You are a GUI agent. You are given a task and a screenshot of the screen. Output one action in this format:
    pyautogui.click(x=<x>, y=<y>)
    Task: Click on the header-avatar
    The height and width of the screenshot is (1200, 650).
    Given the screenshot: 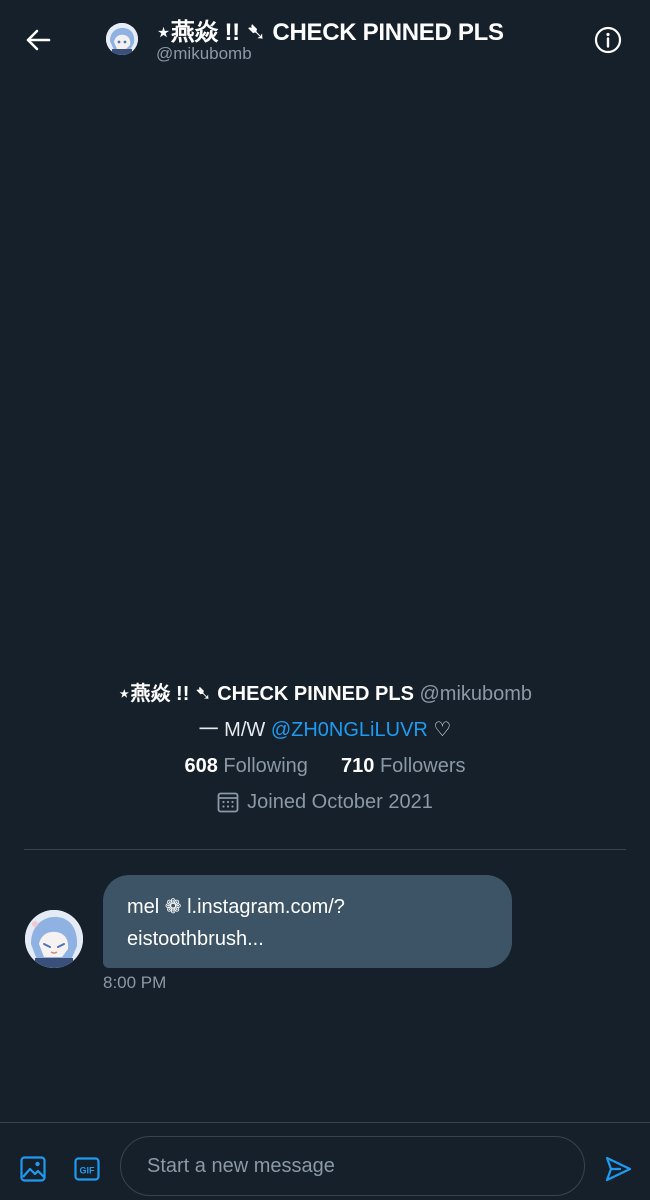 What is the action you would take?
    pyautogui.click(x=122, y=39)
    